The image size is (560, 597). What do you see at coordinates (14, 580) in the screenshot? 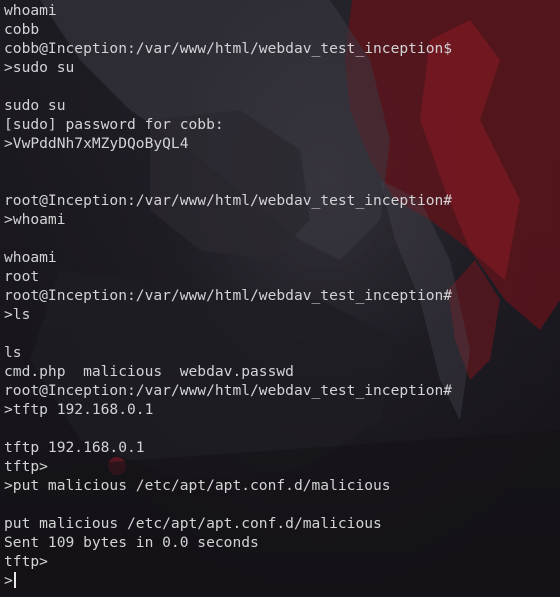
I see `text-cursor` at bounding box center [14, 580].